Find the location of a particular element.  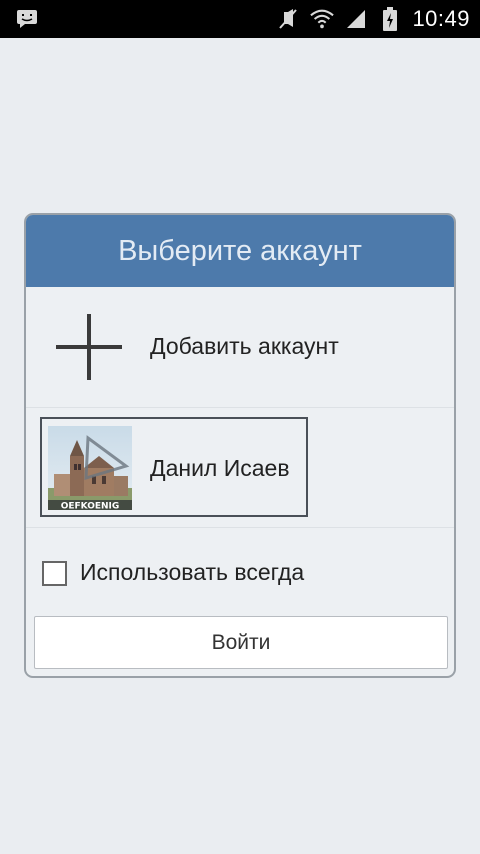

avatar: OEFKOENIG is located at coordinates (90, 468).